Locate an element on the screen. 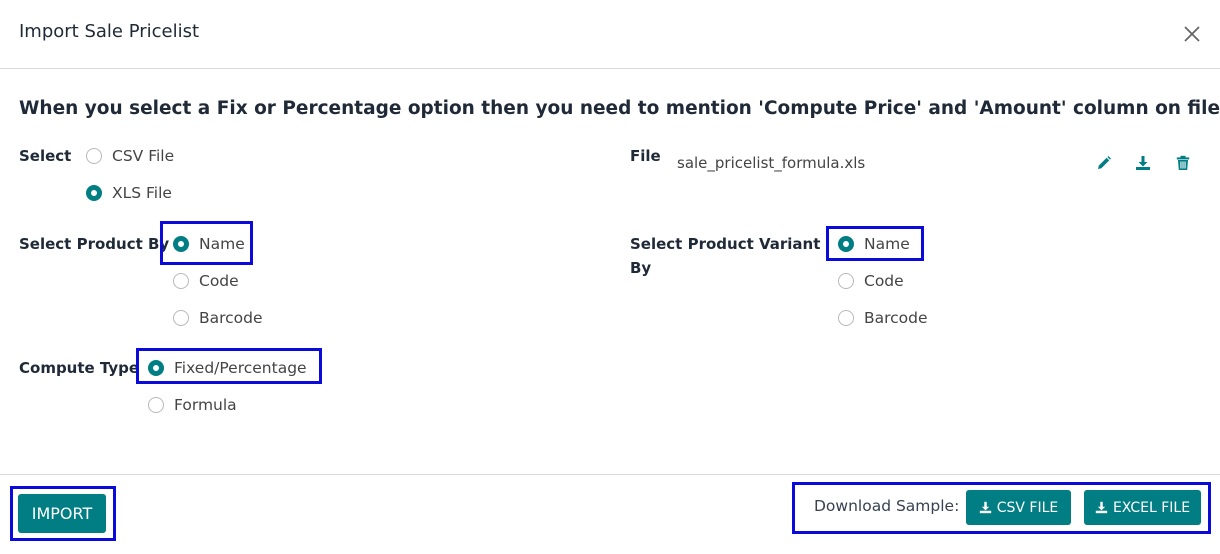 The width and height of the screenshot is (1220, 554). radio-variant-code: Code is located at coordinates (871, 281).